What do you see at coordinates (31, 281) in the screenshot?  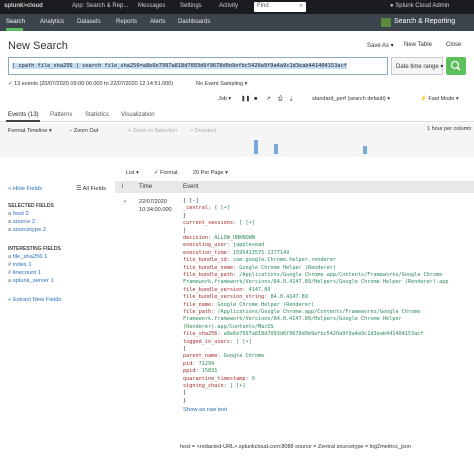 I see `field-item-splunk-server: a splunk_server 1` at bounding box center [31, 281].